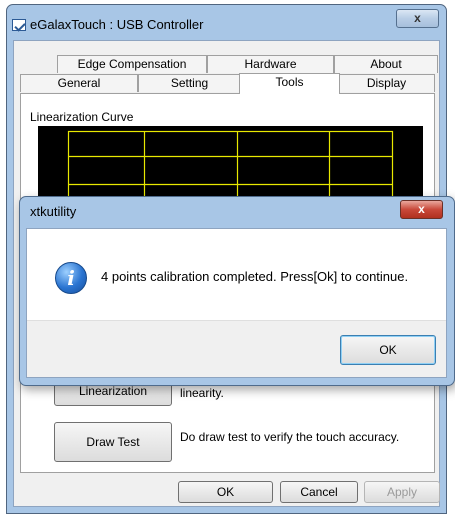 The height and width of the screenshot is (518, 455). What do you see at coordinates (202, 393) in the screenshot?
I see `linearization-description: linearity.` at bounding box center [202, 393].